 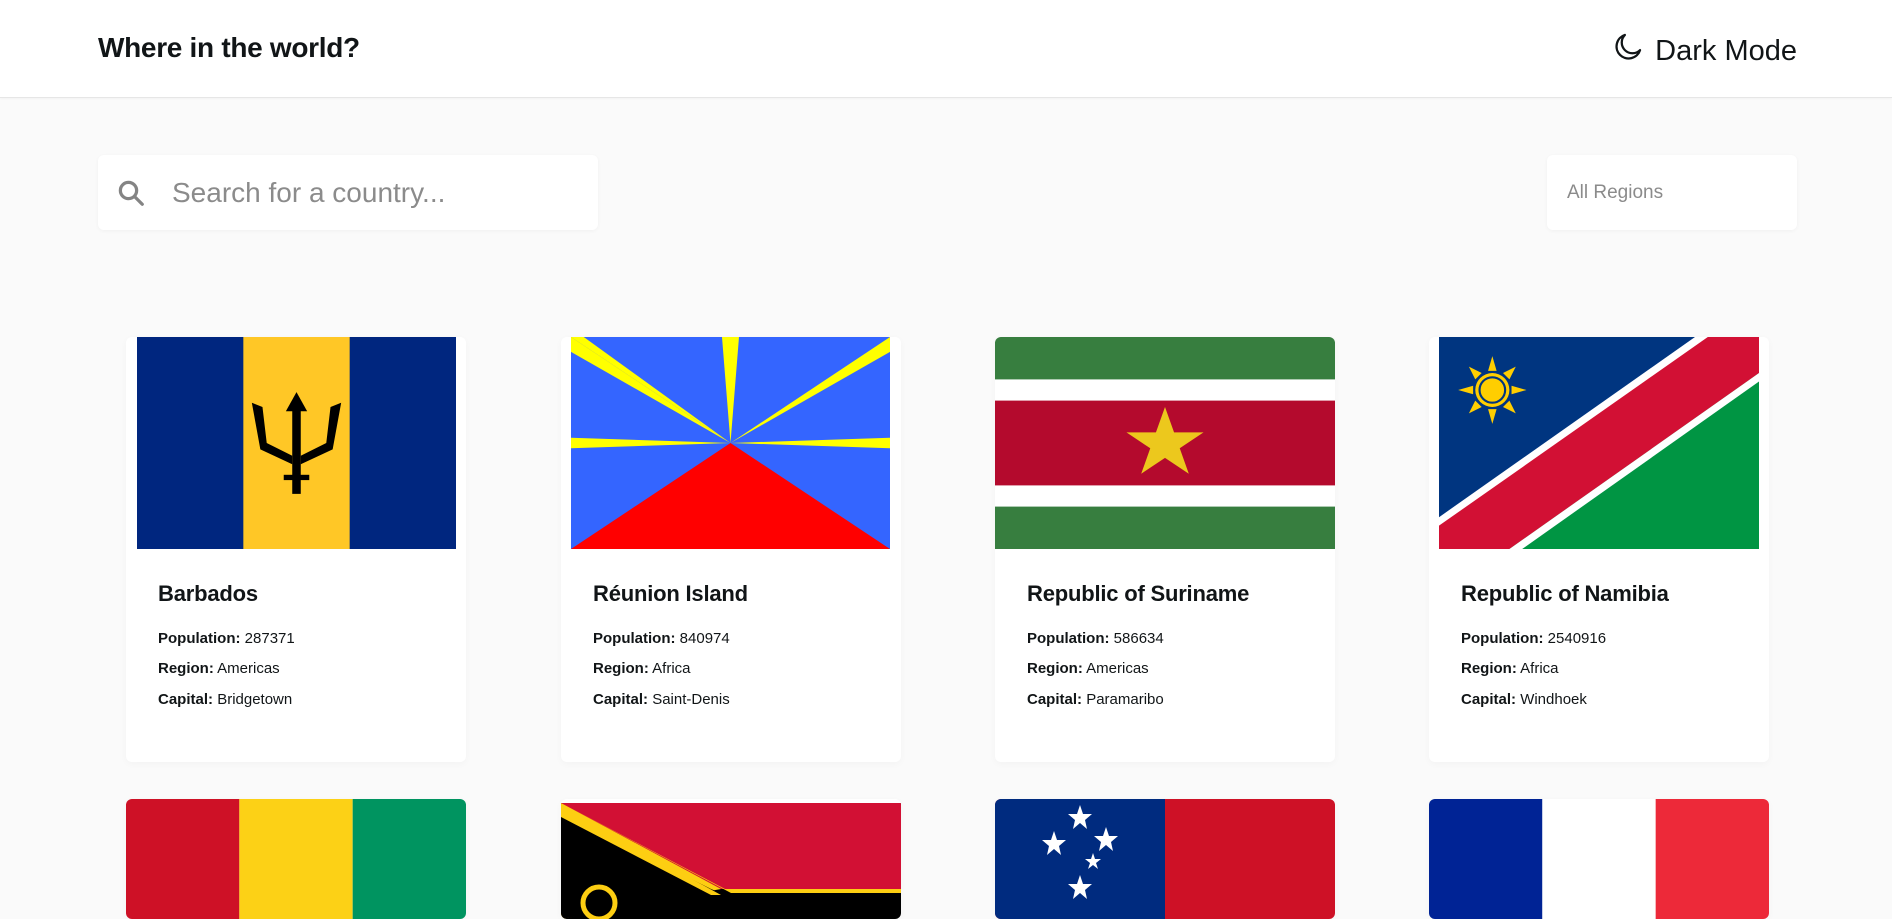 I want to click on app-header: Where in the world? Dark Mode, so click(x=946, y=49).